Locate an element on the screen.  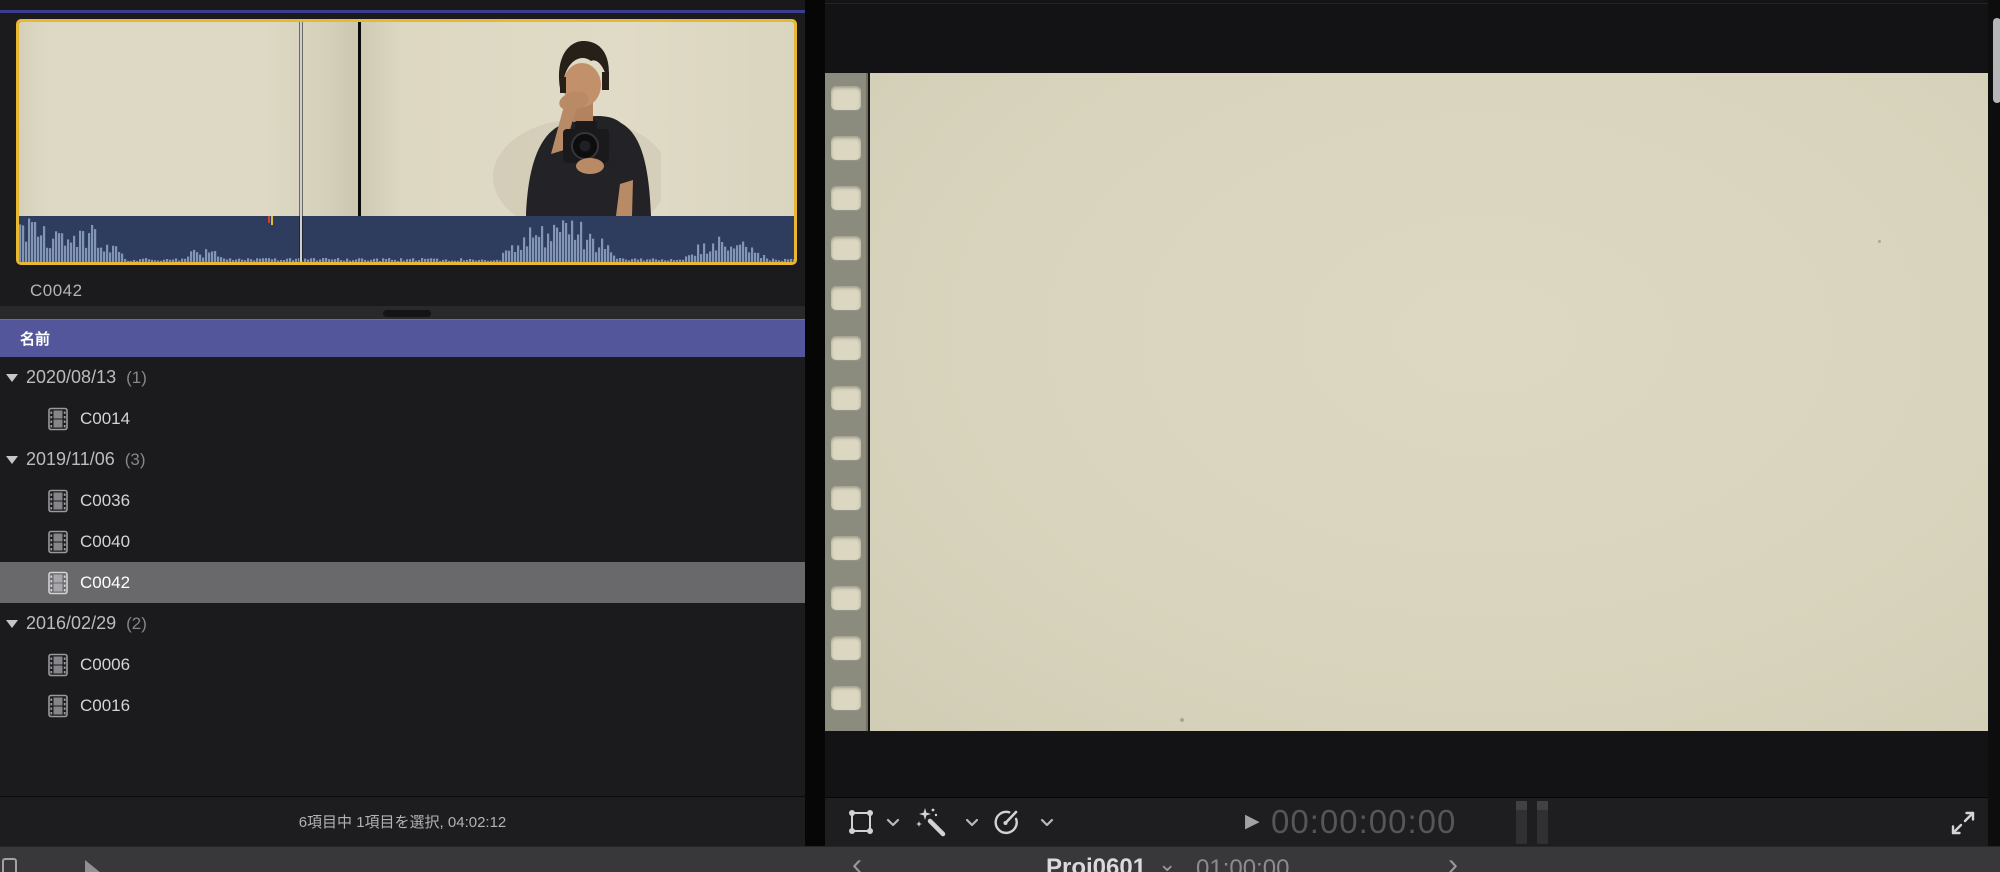
clip-preview-label: C0042 is located at coordinates (56, 290).